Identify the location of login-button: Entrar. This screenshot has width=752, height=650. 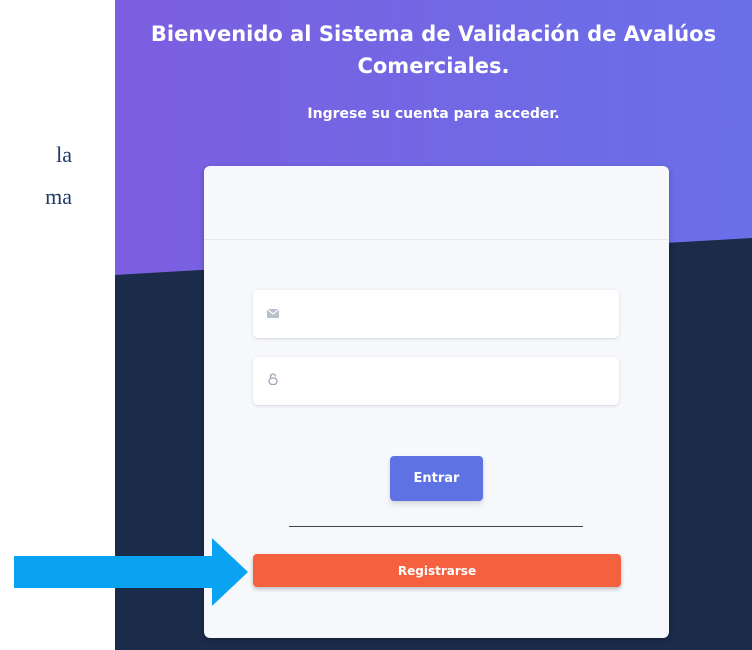
(436, 478).